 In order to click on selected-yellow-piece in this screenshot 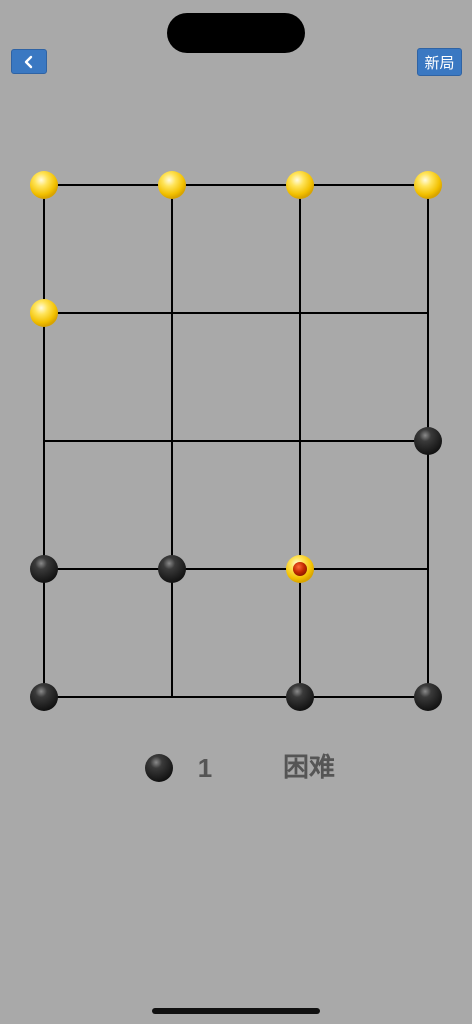, I will do `click(300, 569)`.